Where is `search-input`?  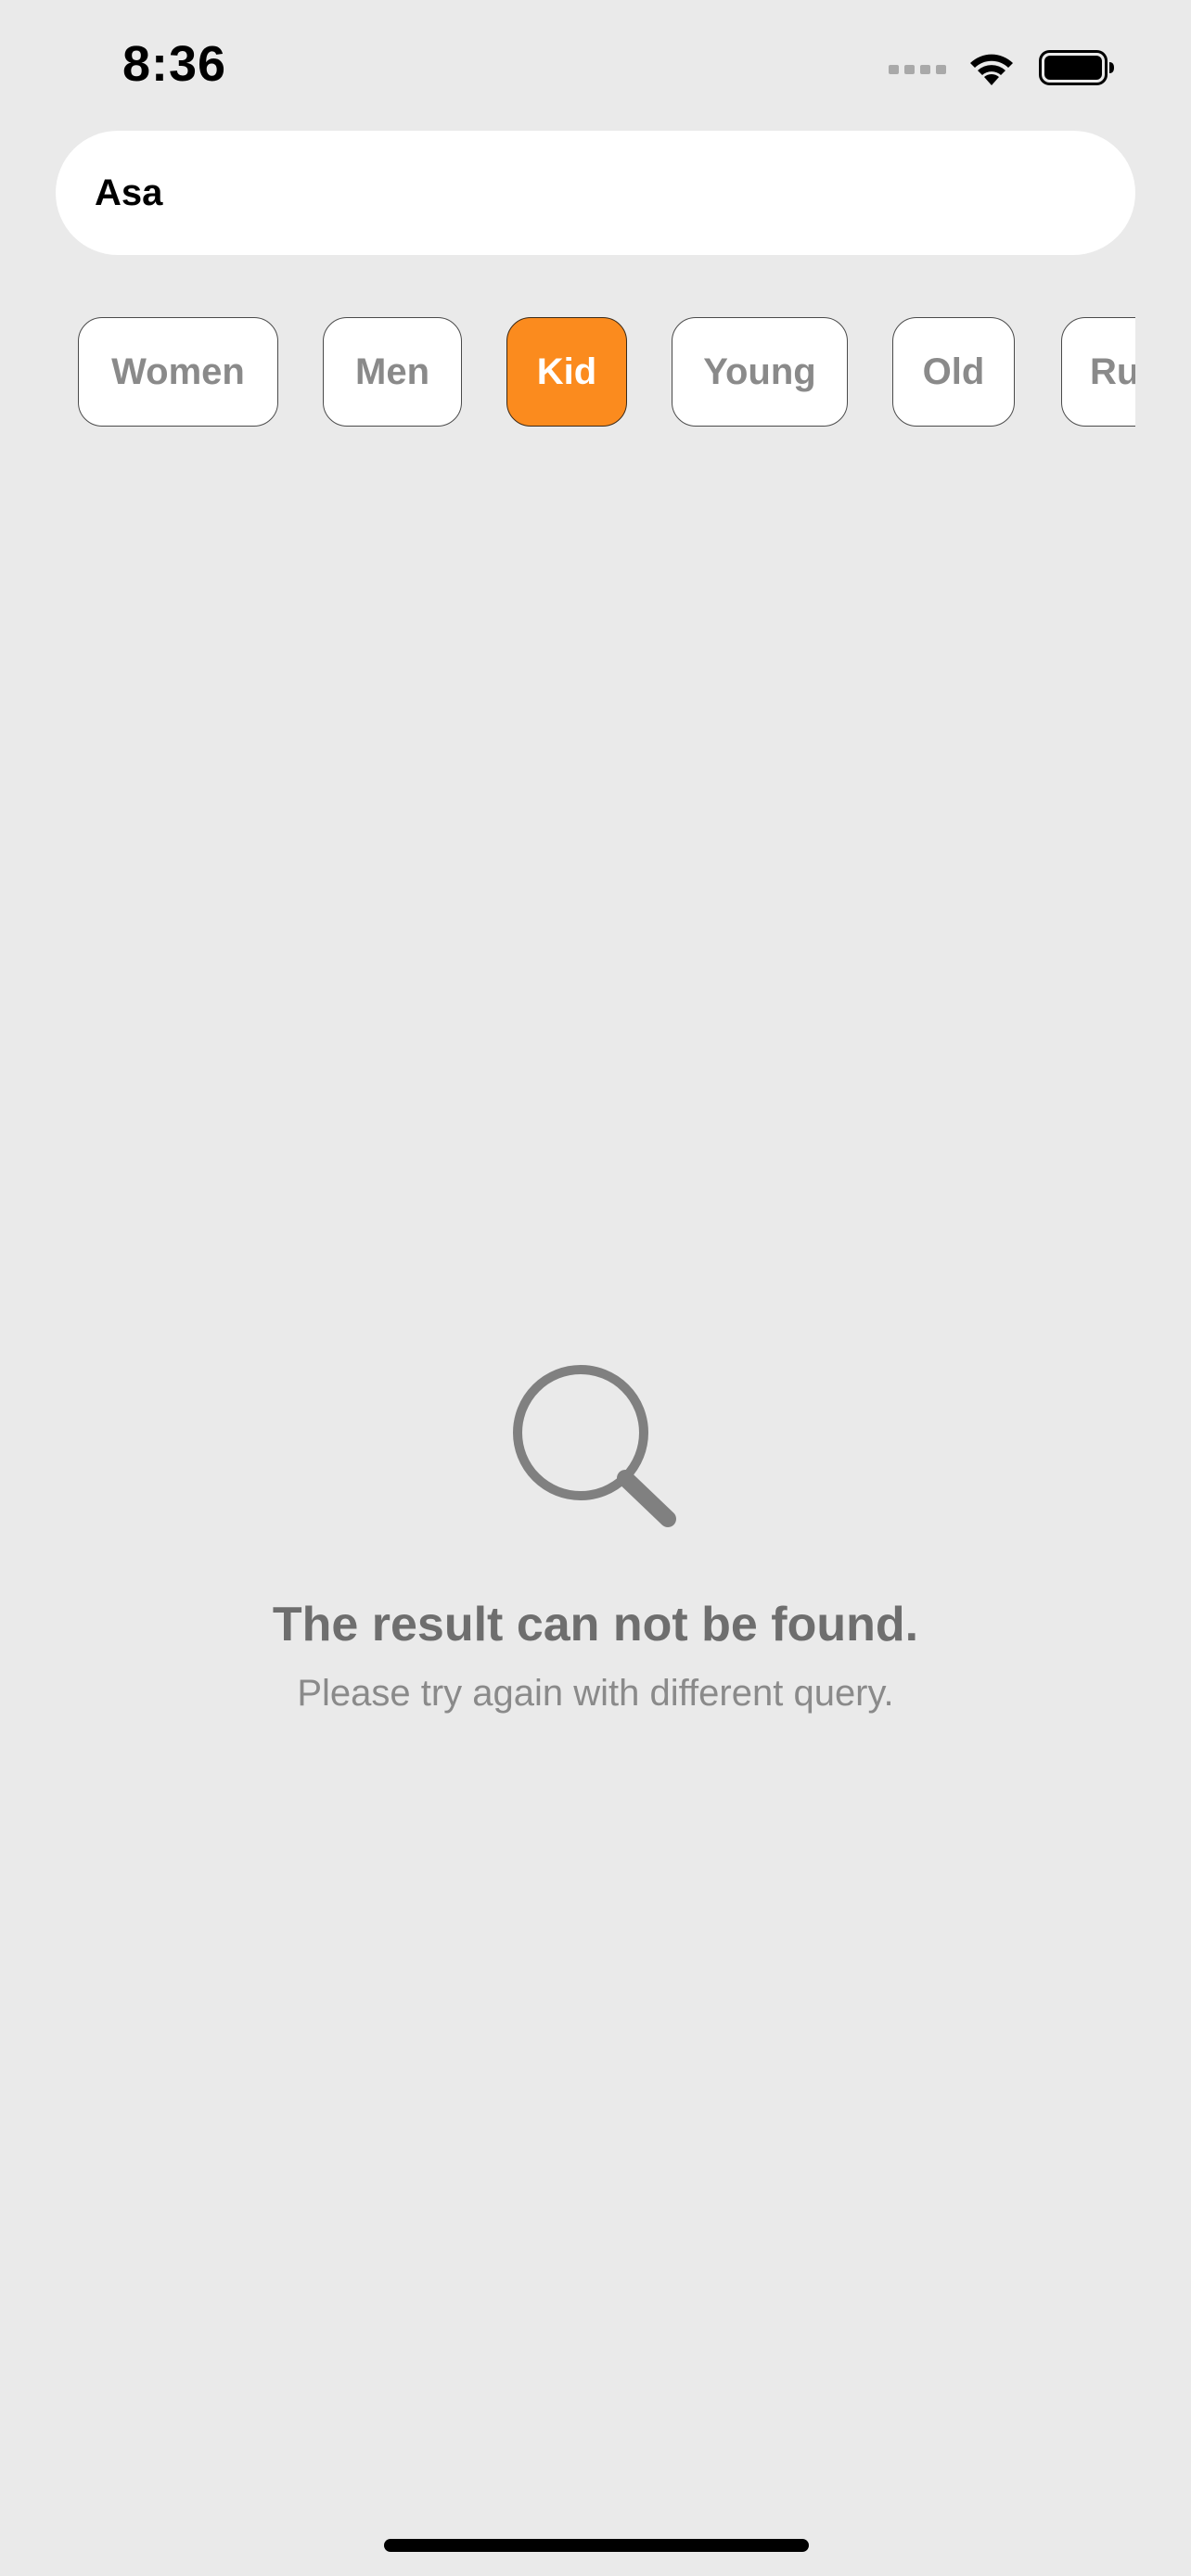
search-input is located at coordinates (615, 193).